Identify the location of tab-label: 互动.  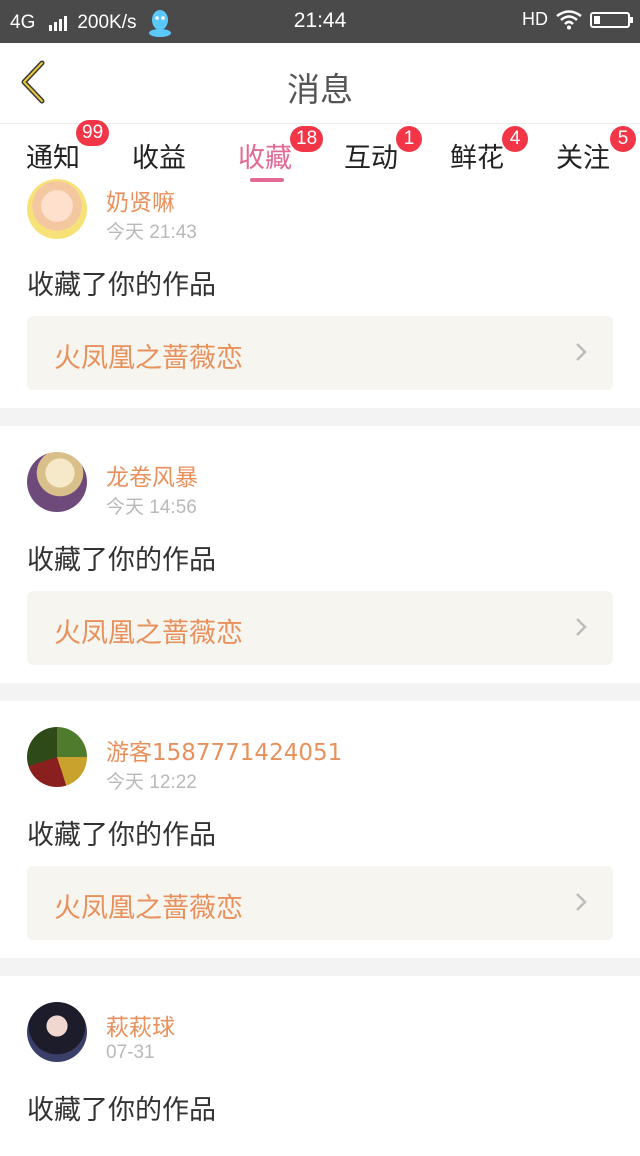
(371, 158).